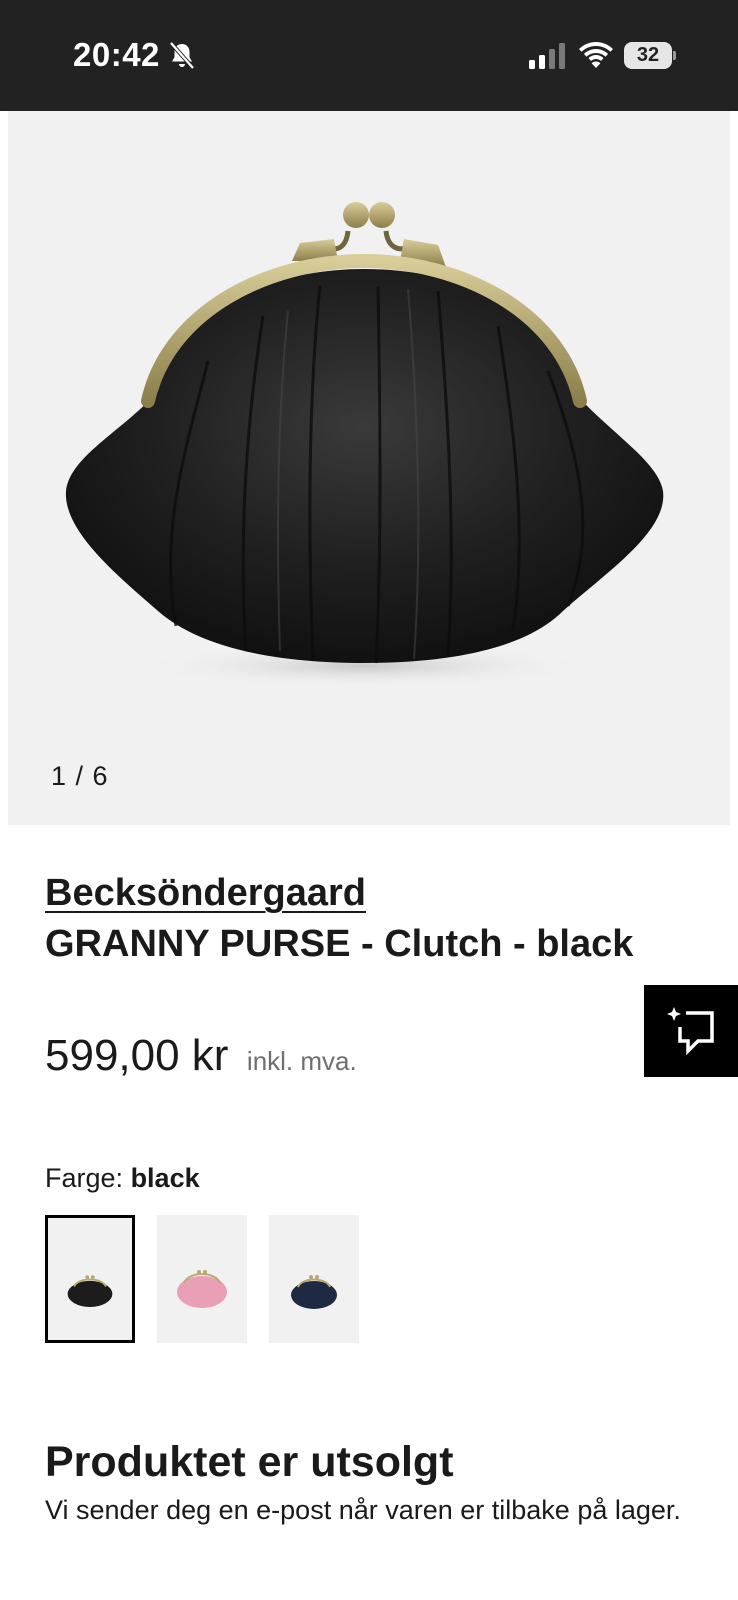 Image resolution: width=738 pixels, height=1600 pixels. I want to click on color-swatch-pink, so click(202, 1279).